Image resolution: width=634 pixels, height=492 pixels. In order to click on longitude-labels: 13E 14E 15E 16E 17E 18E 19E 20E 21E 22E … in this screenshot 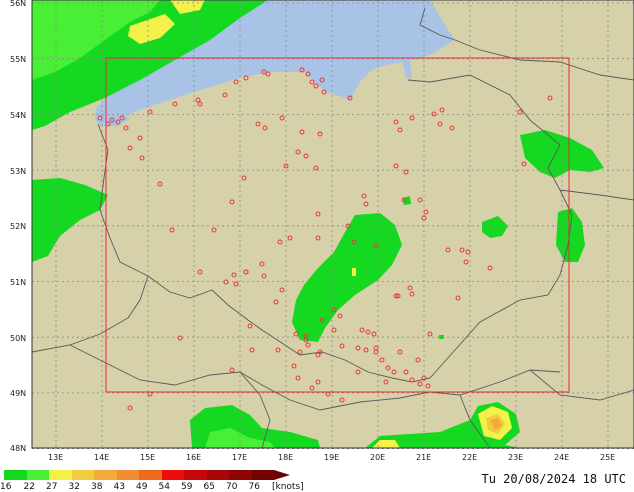, I will do `click(331, 457)`.